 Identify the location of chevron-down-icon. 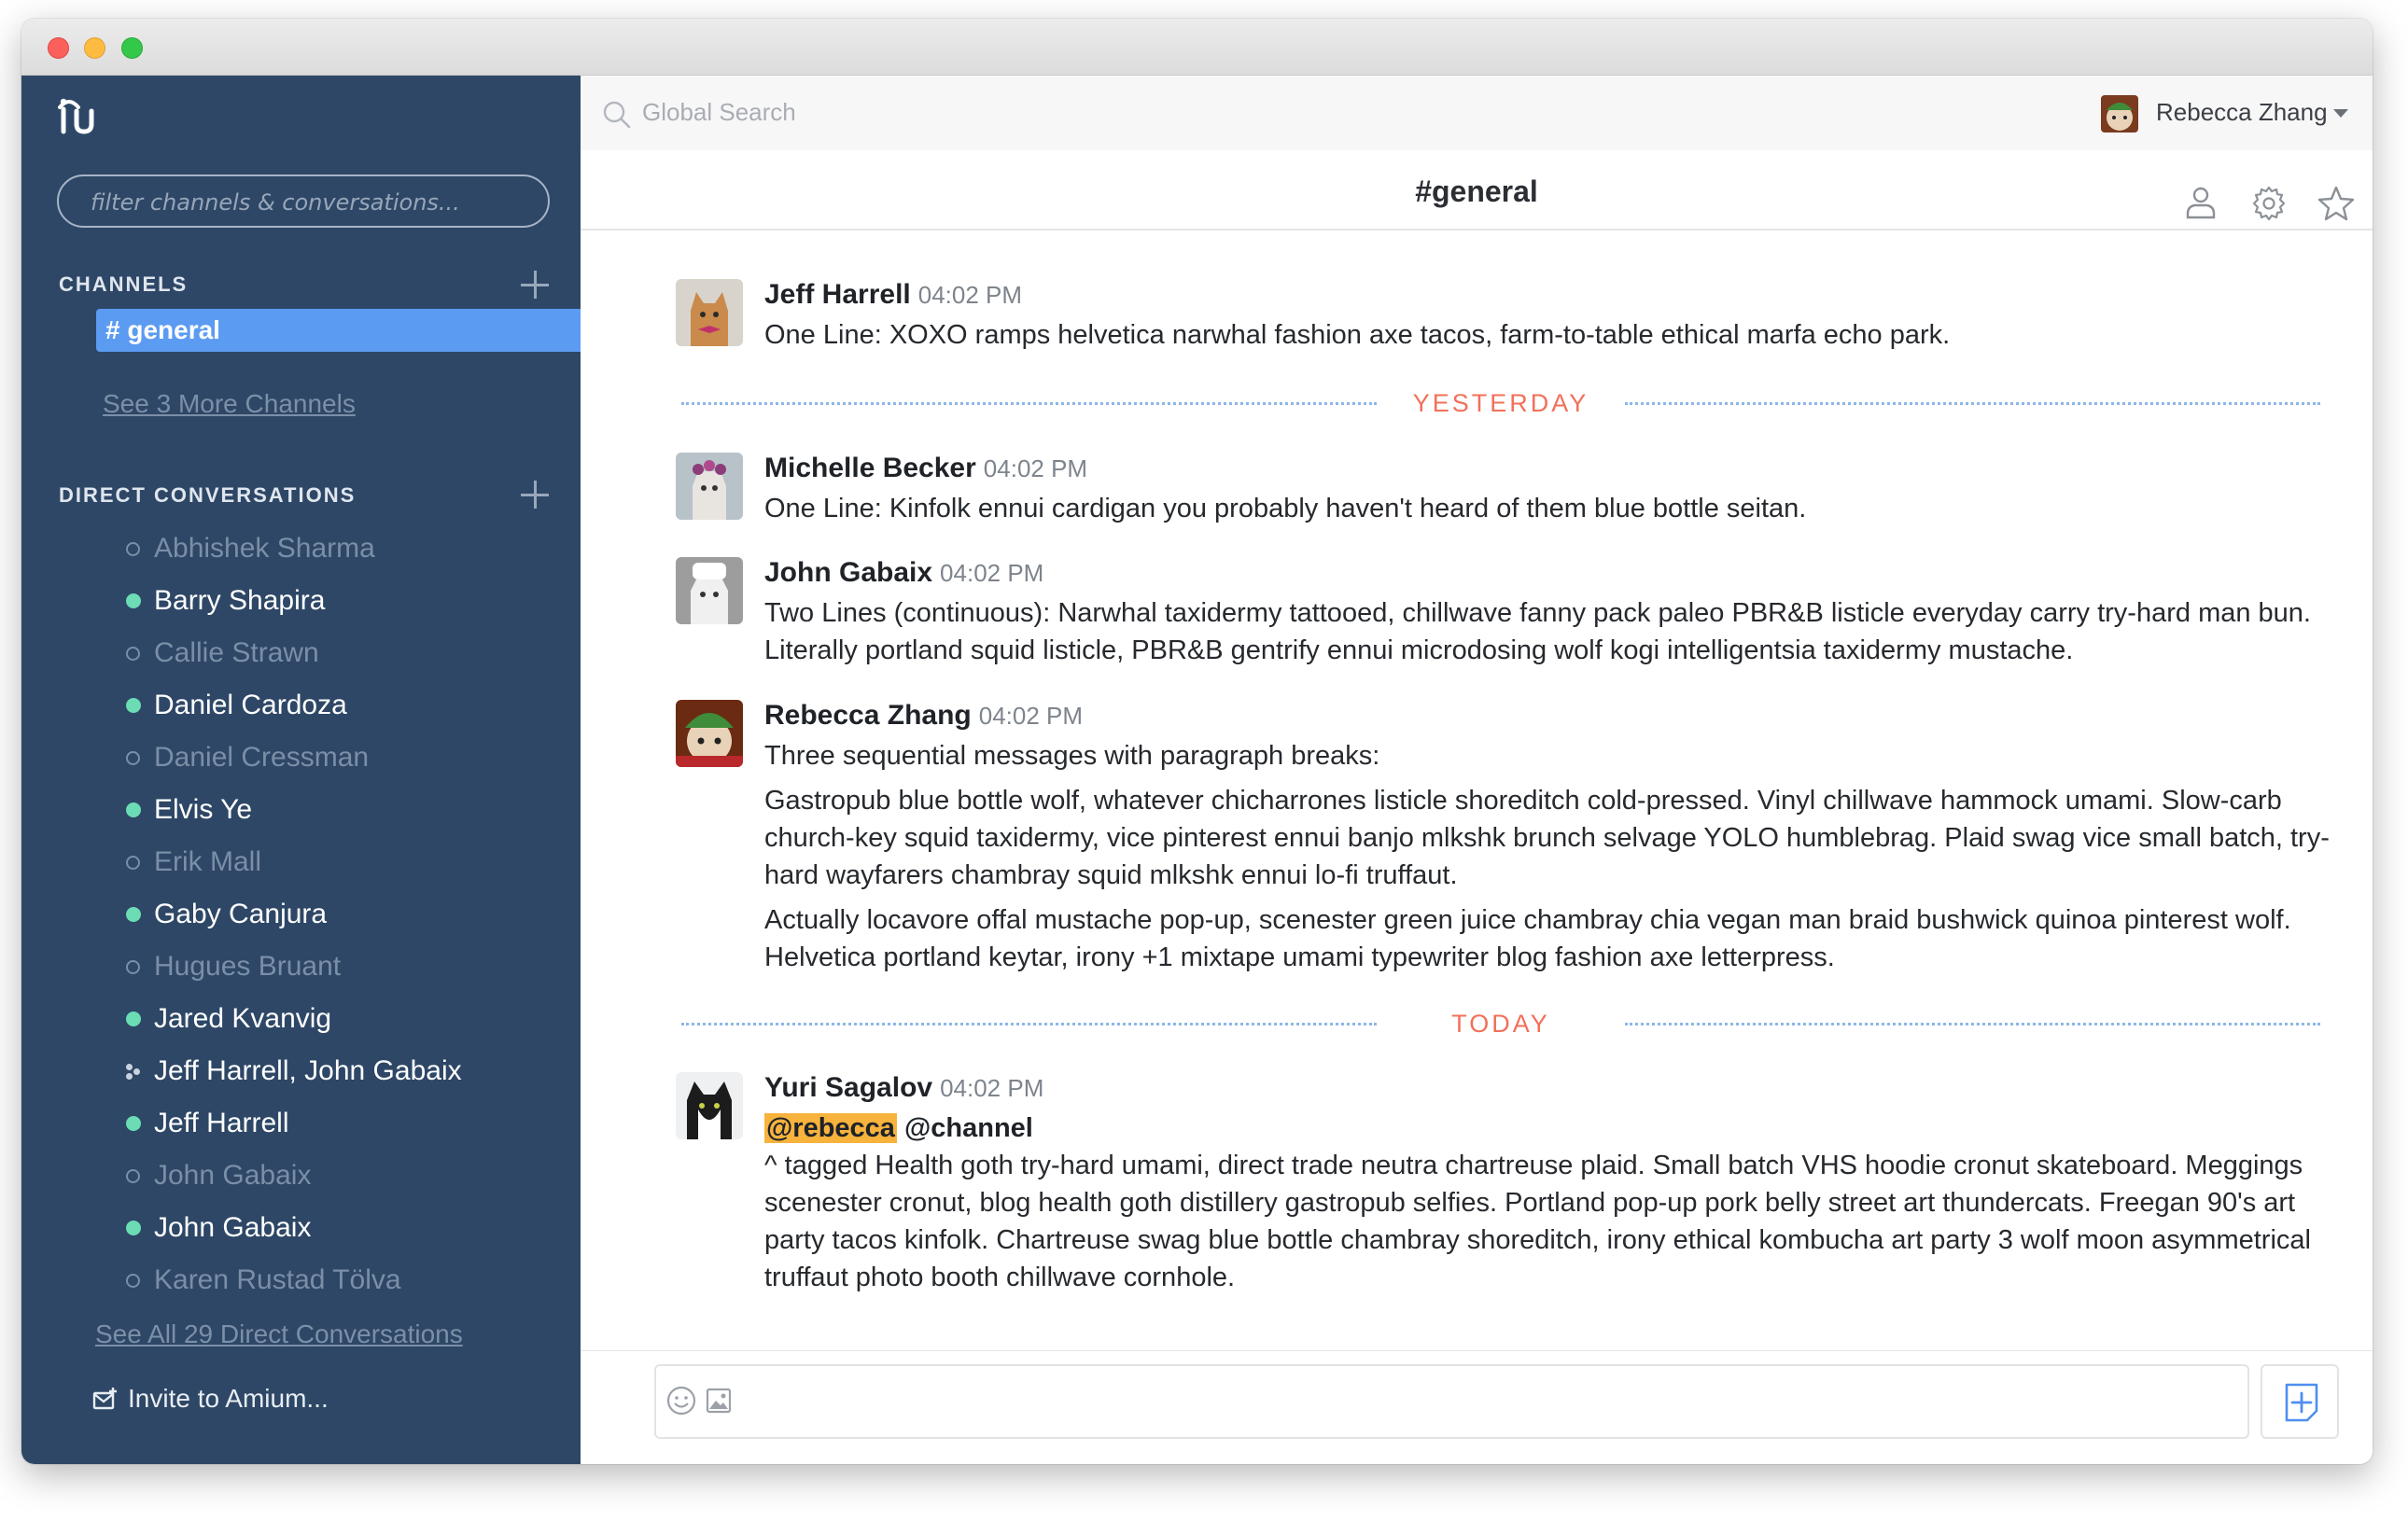
(2340, 114).